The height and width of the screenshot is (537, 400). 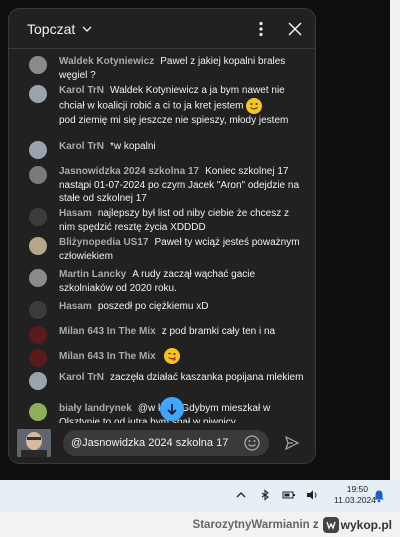 What do you see at coordinates (265, 495) in the screenshot?
I see `bluetooth-icon` at bounding box center [265, 495].